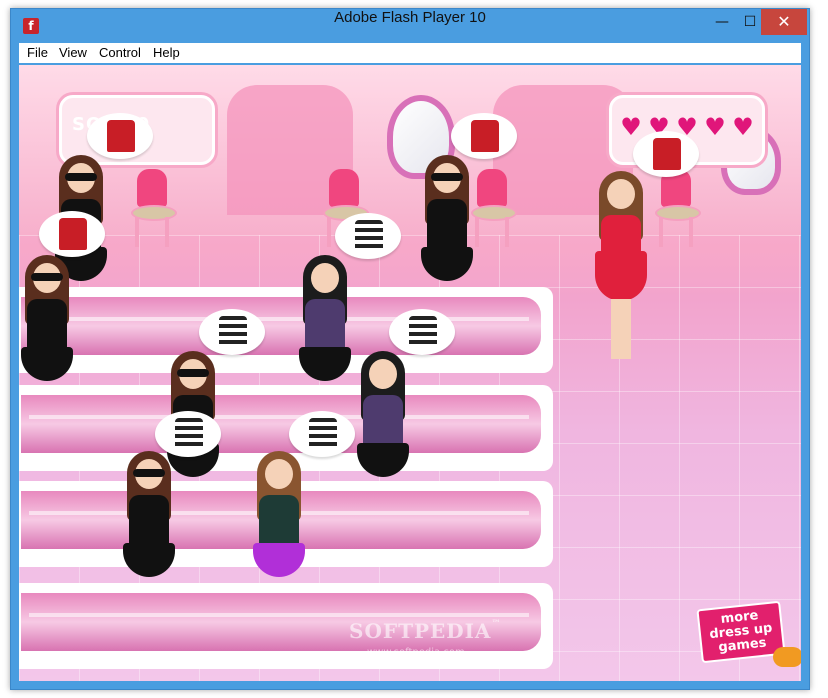 Image resolution: width=828 pixels, height=698 pixels. What do you see at coordinates (410, 17) in the screenshot?
I see `window-title: Adobe Flash Player 10` at bounding box center [410, 17].